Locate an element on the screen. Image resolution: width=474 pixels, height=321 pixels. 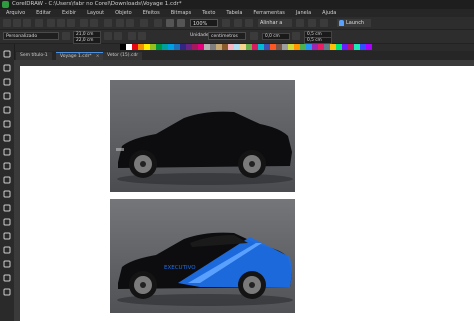
redo-button is located at coordinates (94, 23).